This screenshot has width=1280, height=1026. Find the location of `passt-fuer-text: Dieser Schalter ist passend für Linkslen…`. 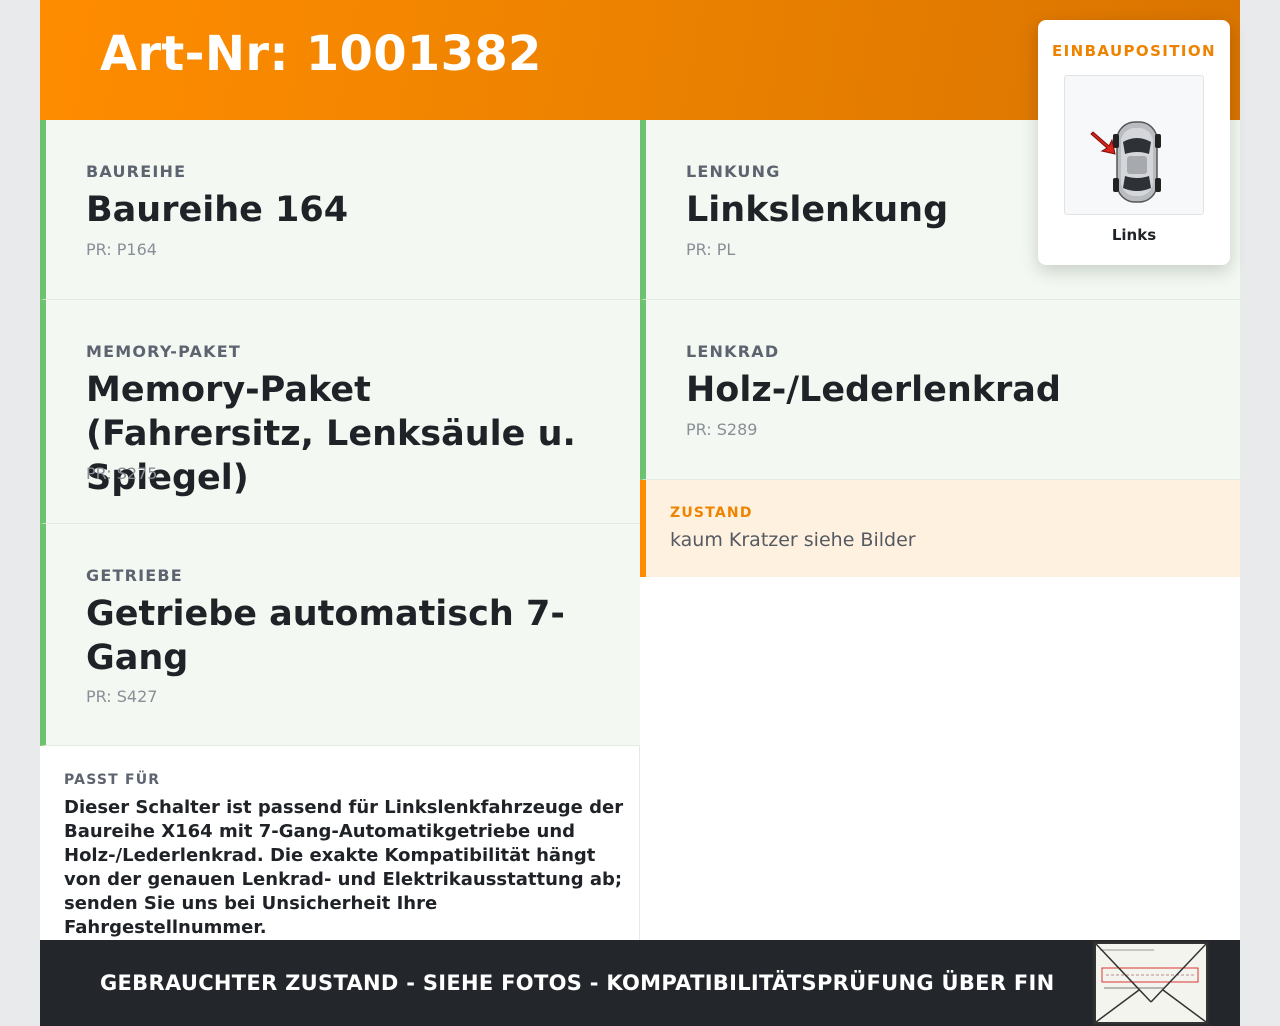

passt-fuer-text: Dieser Schalter ist passend für Linkslen… is located at coordinates (344, 867).